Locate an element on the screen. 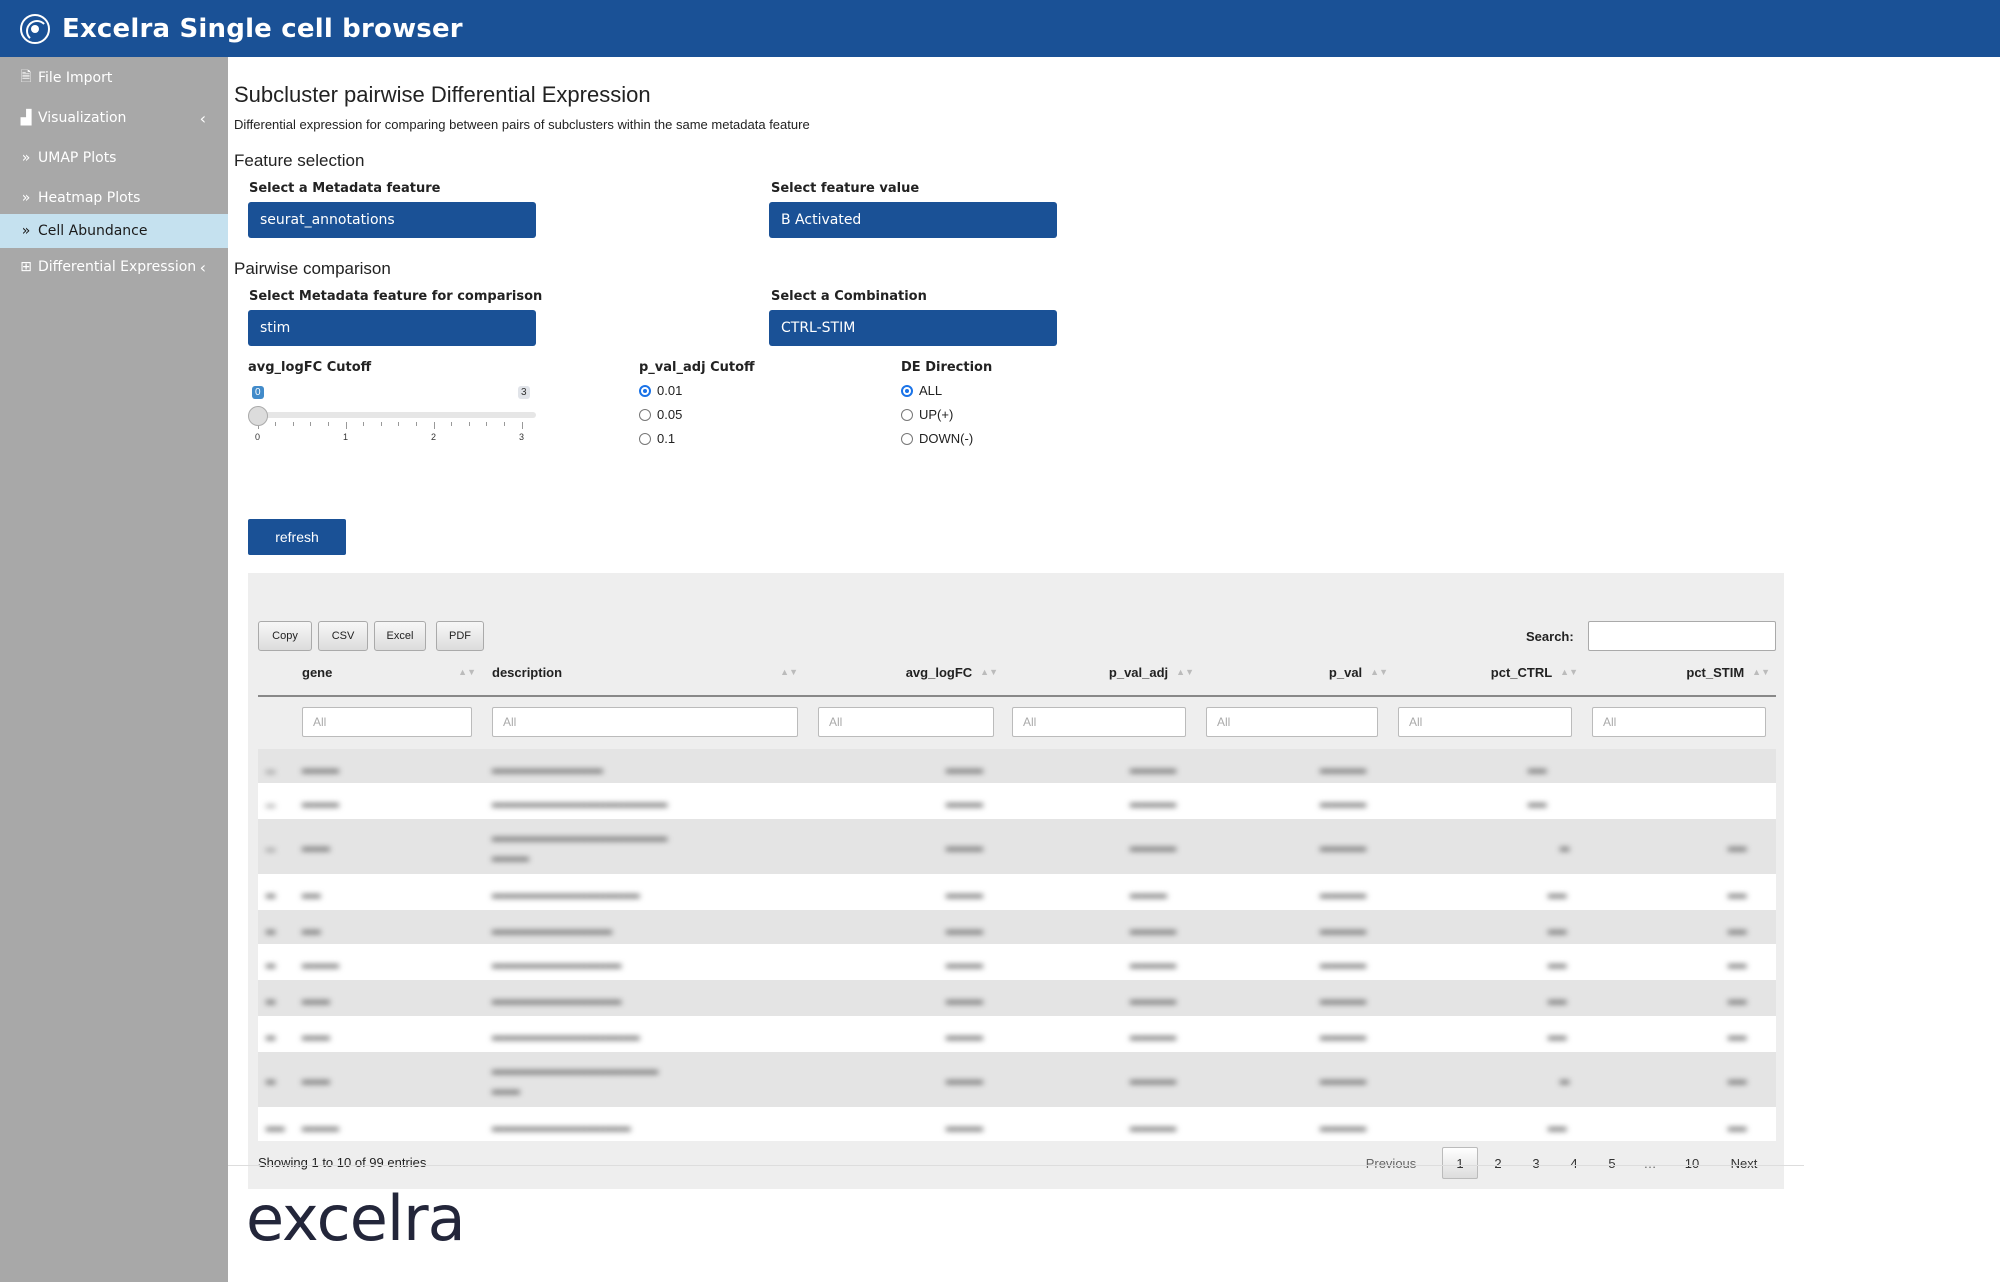  sidebar-item-label: Differential Expression is located at coordinates (117, 267).